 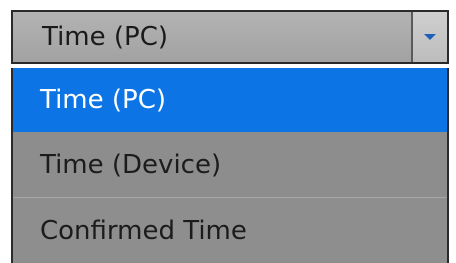 I want to click on chevron-down-icon, so click(x=430, y=37).